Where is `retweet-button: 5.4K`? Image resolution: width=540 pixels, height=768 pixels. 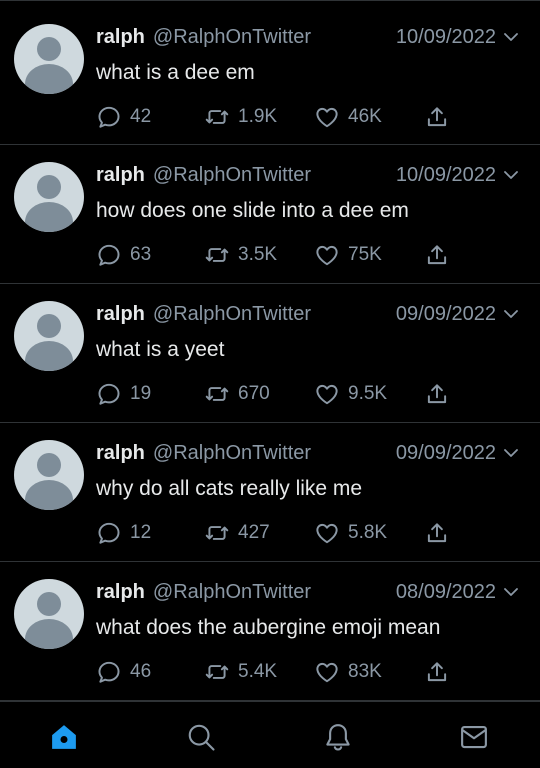
retweet-button: 5.4K is located at coordinates (259, 672).